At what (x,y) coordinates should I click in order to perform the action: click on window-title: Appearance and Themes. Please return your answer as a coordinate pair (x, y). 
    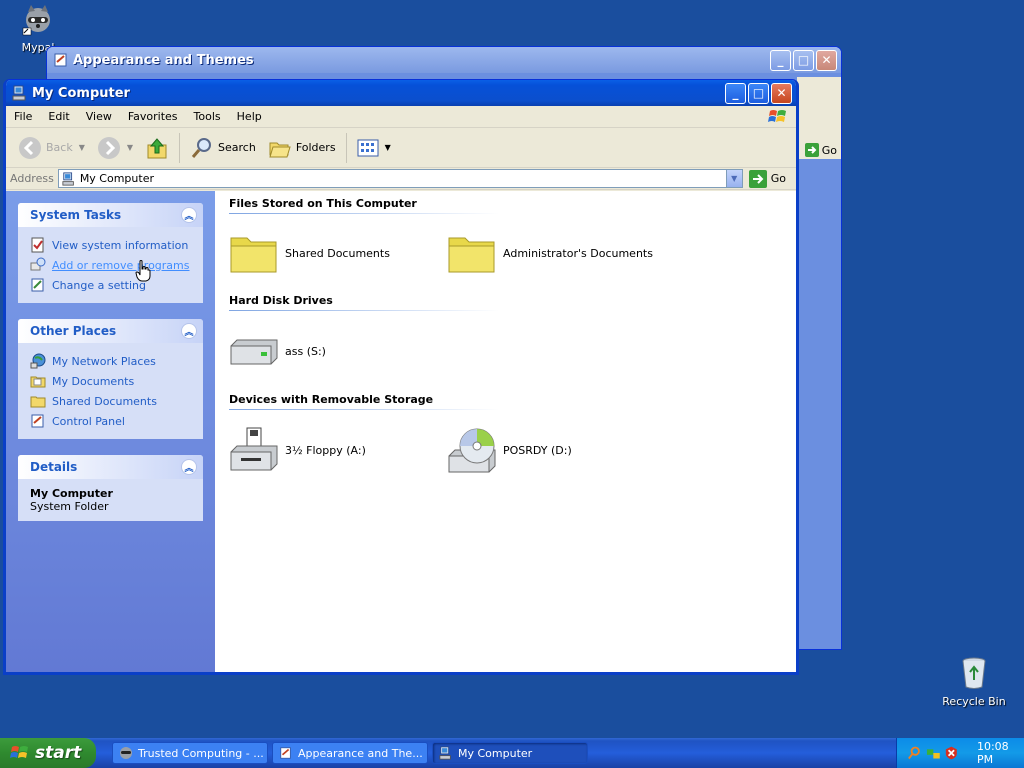
    Looking at the image, I should click on (163, 60).